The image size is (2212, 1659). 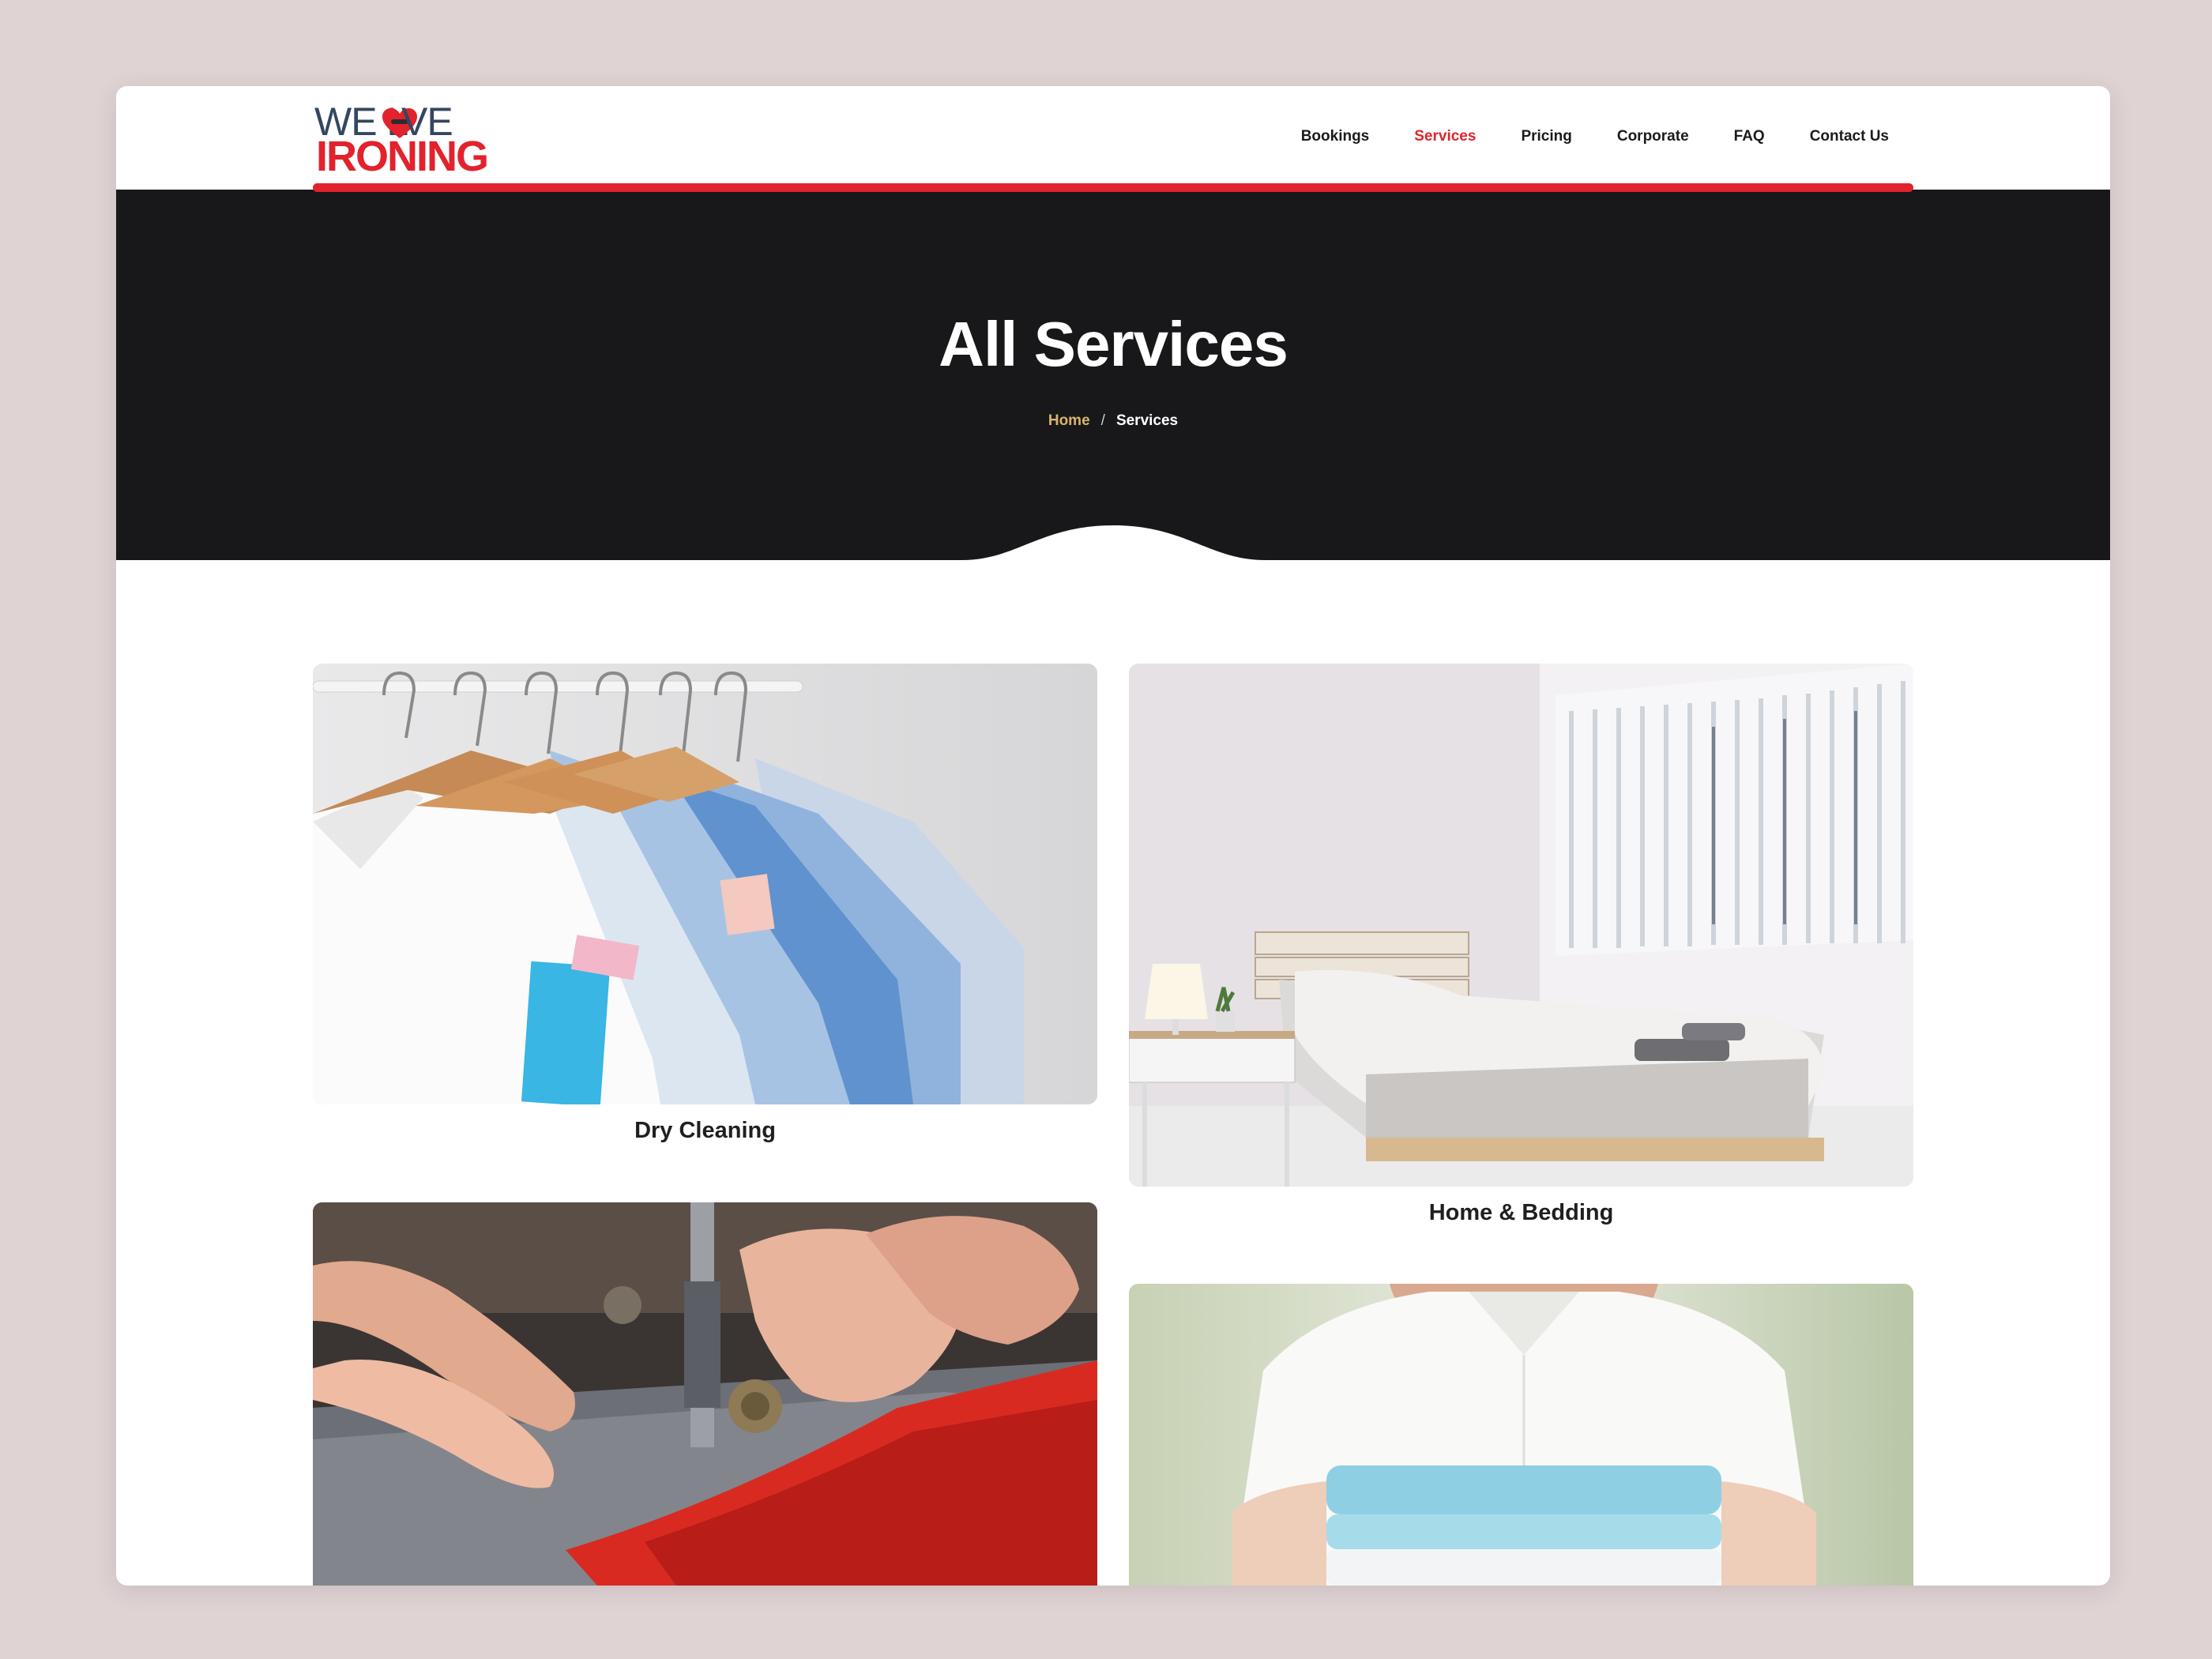 What do you see at coordinates (1850, 137) in the screenshot?
I see `nav-contact-us: Contact Us` at bounding box center [1850, 137].